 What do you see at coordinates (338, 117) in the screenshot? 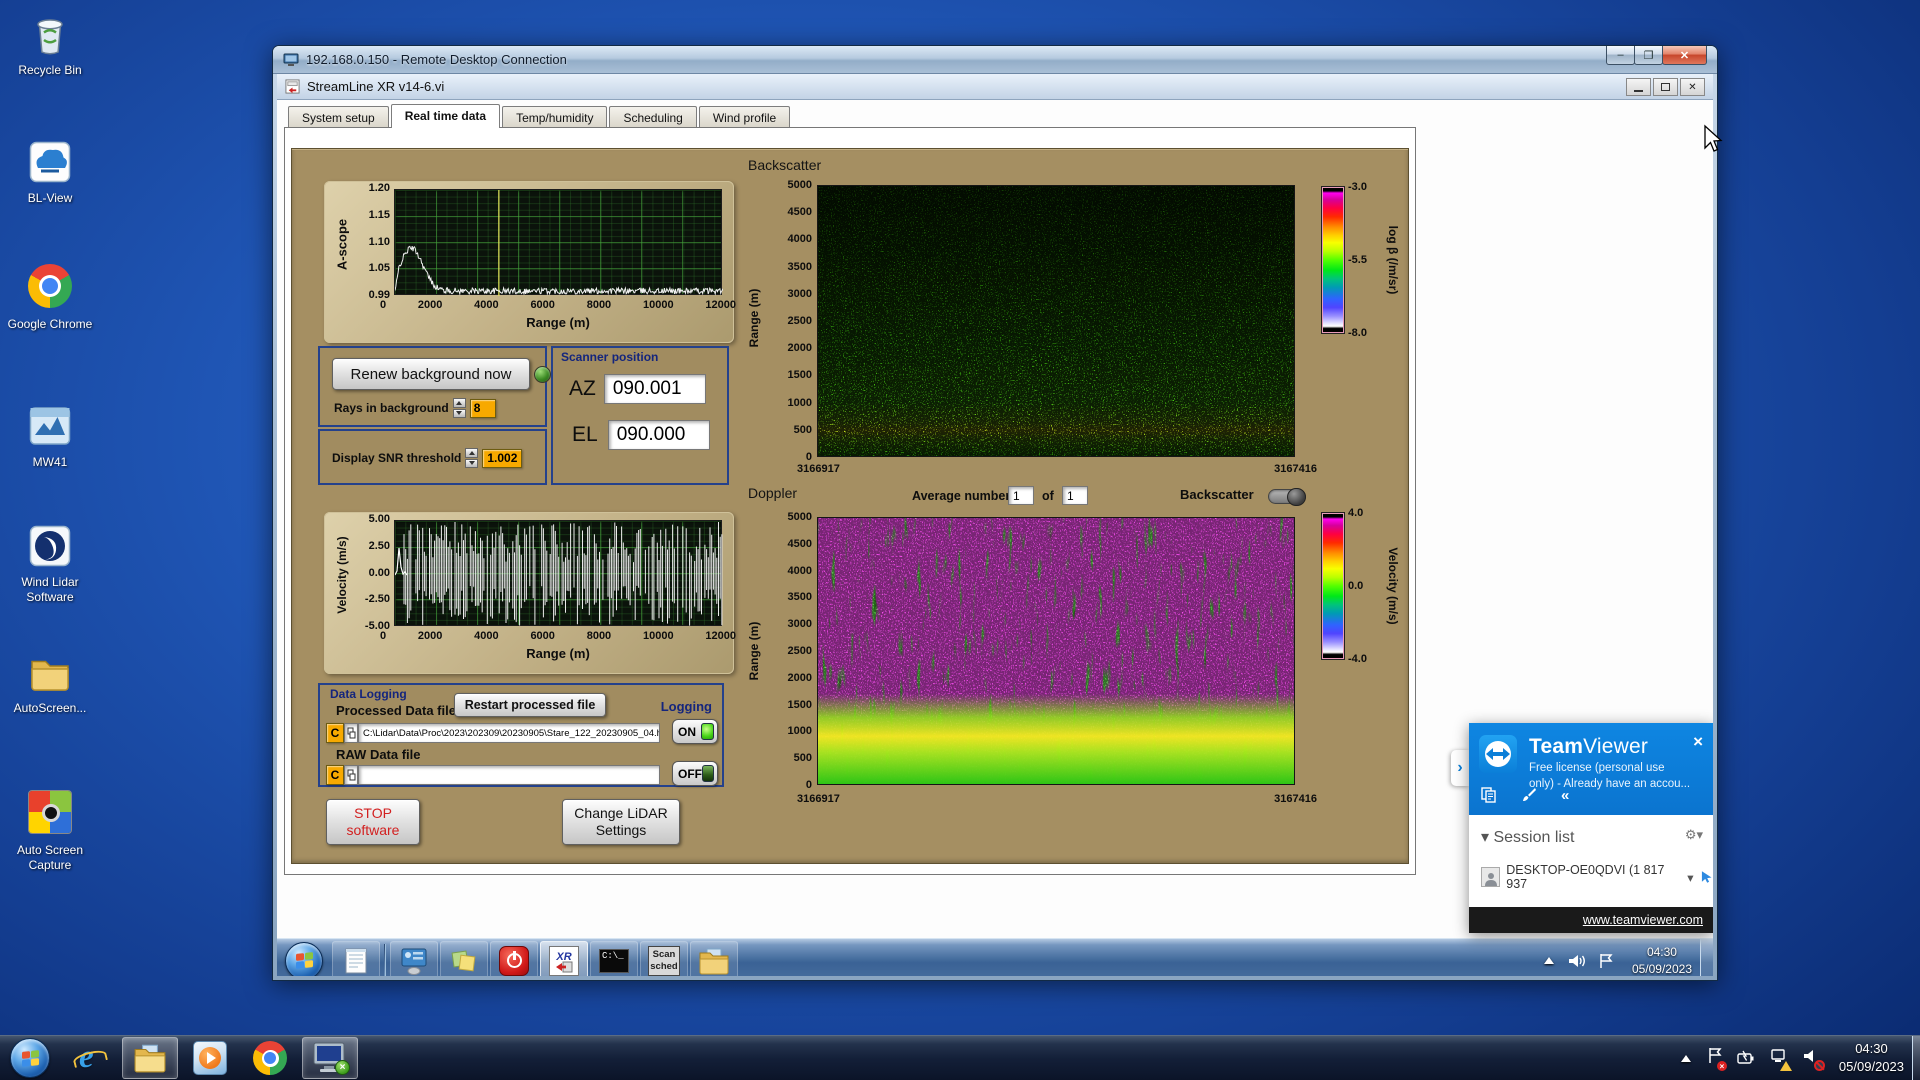
I see `tab-system-setup: System setup` at bounding box center [338, 117].